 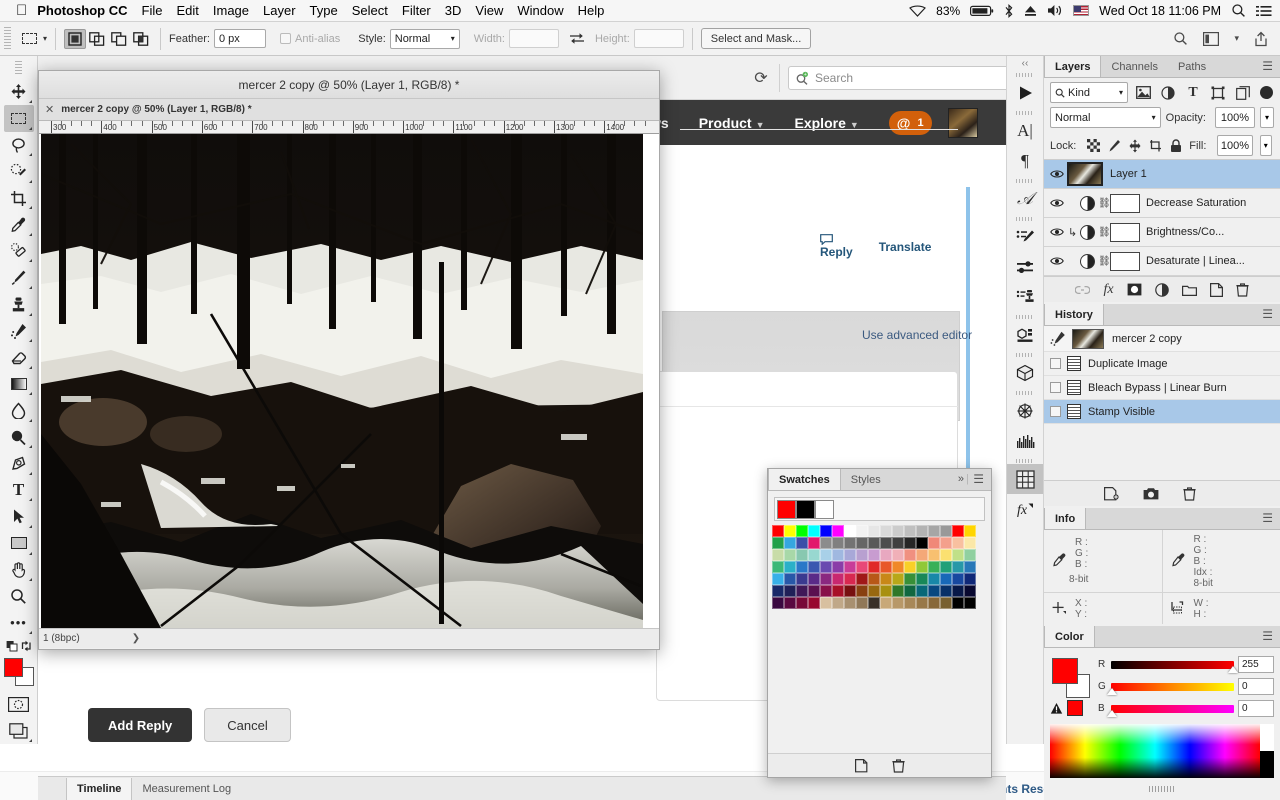 What do you see at coordinates (1172, 708) in the screenshot?
I see `channel-slider-b` at bounding box center [1172, 708].